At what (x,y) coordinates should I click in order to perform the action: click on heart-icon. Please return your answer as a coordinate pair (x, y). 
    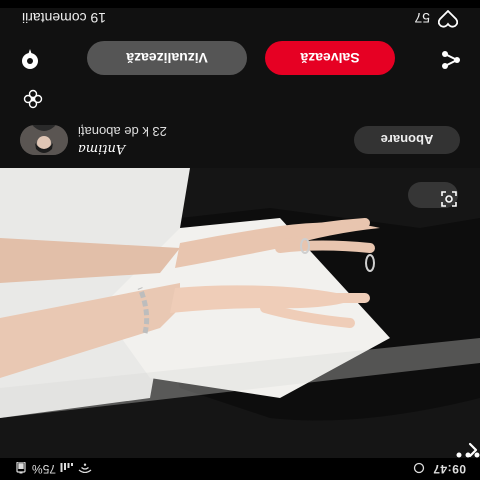
    Looking at the image, I should click on (448, 18).